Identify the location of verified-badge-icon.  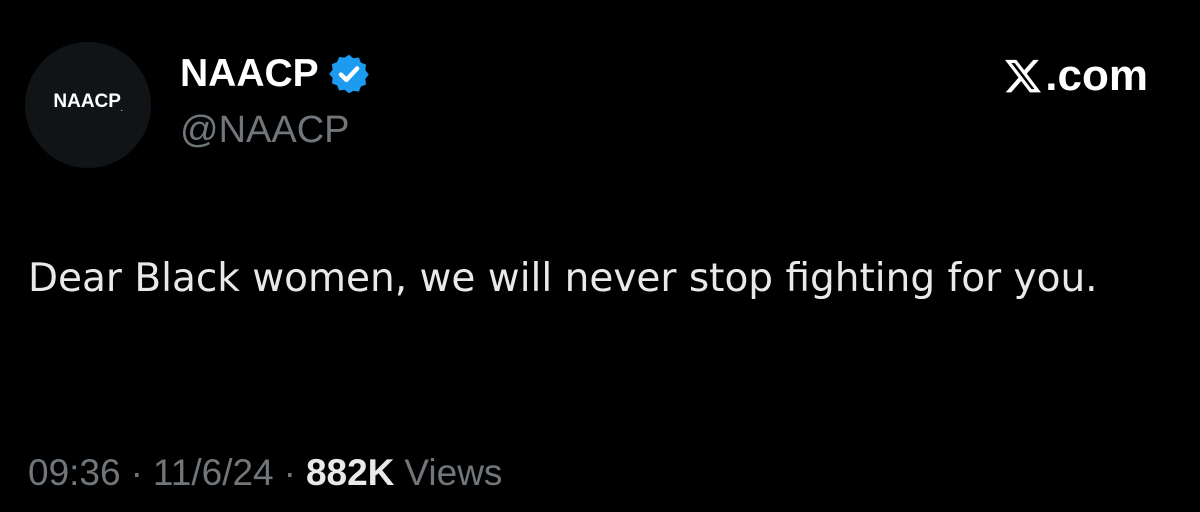
(348, 74).